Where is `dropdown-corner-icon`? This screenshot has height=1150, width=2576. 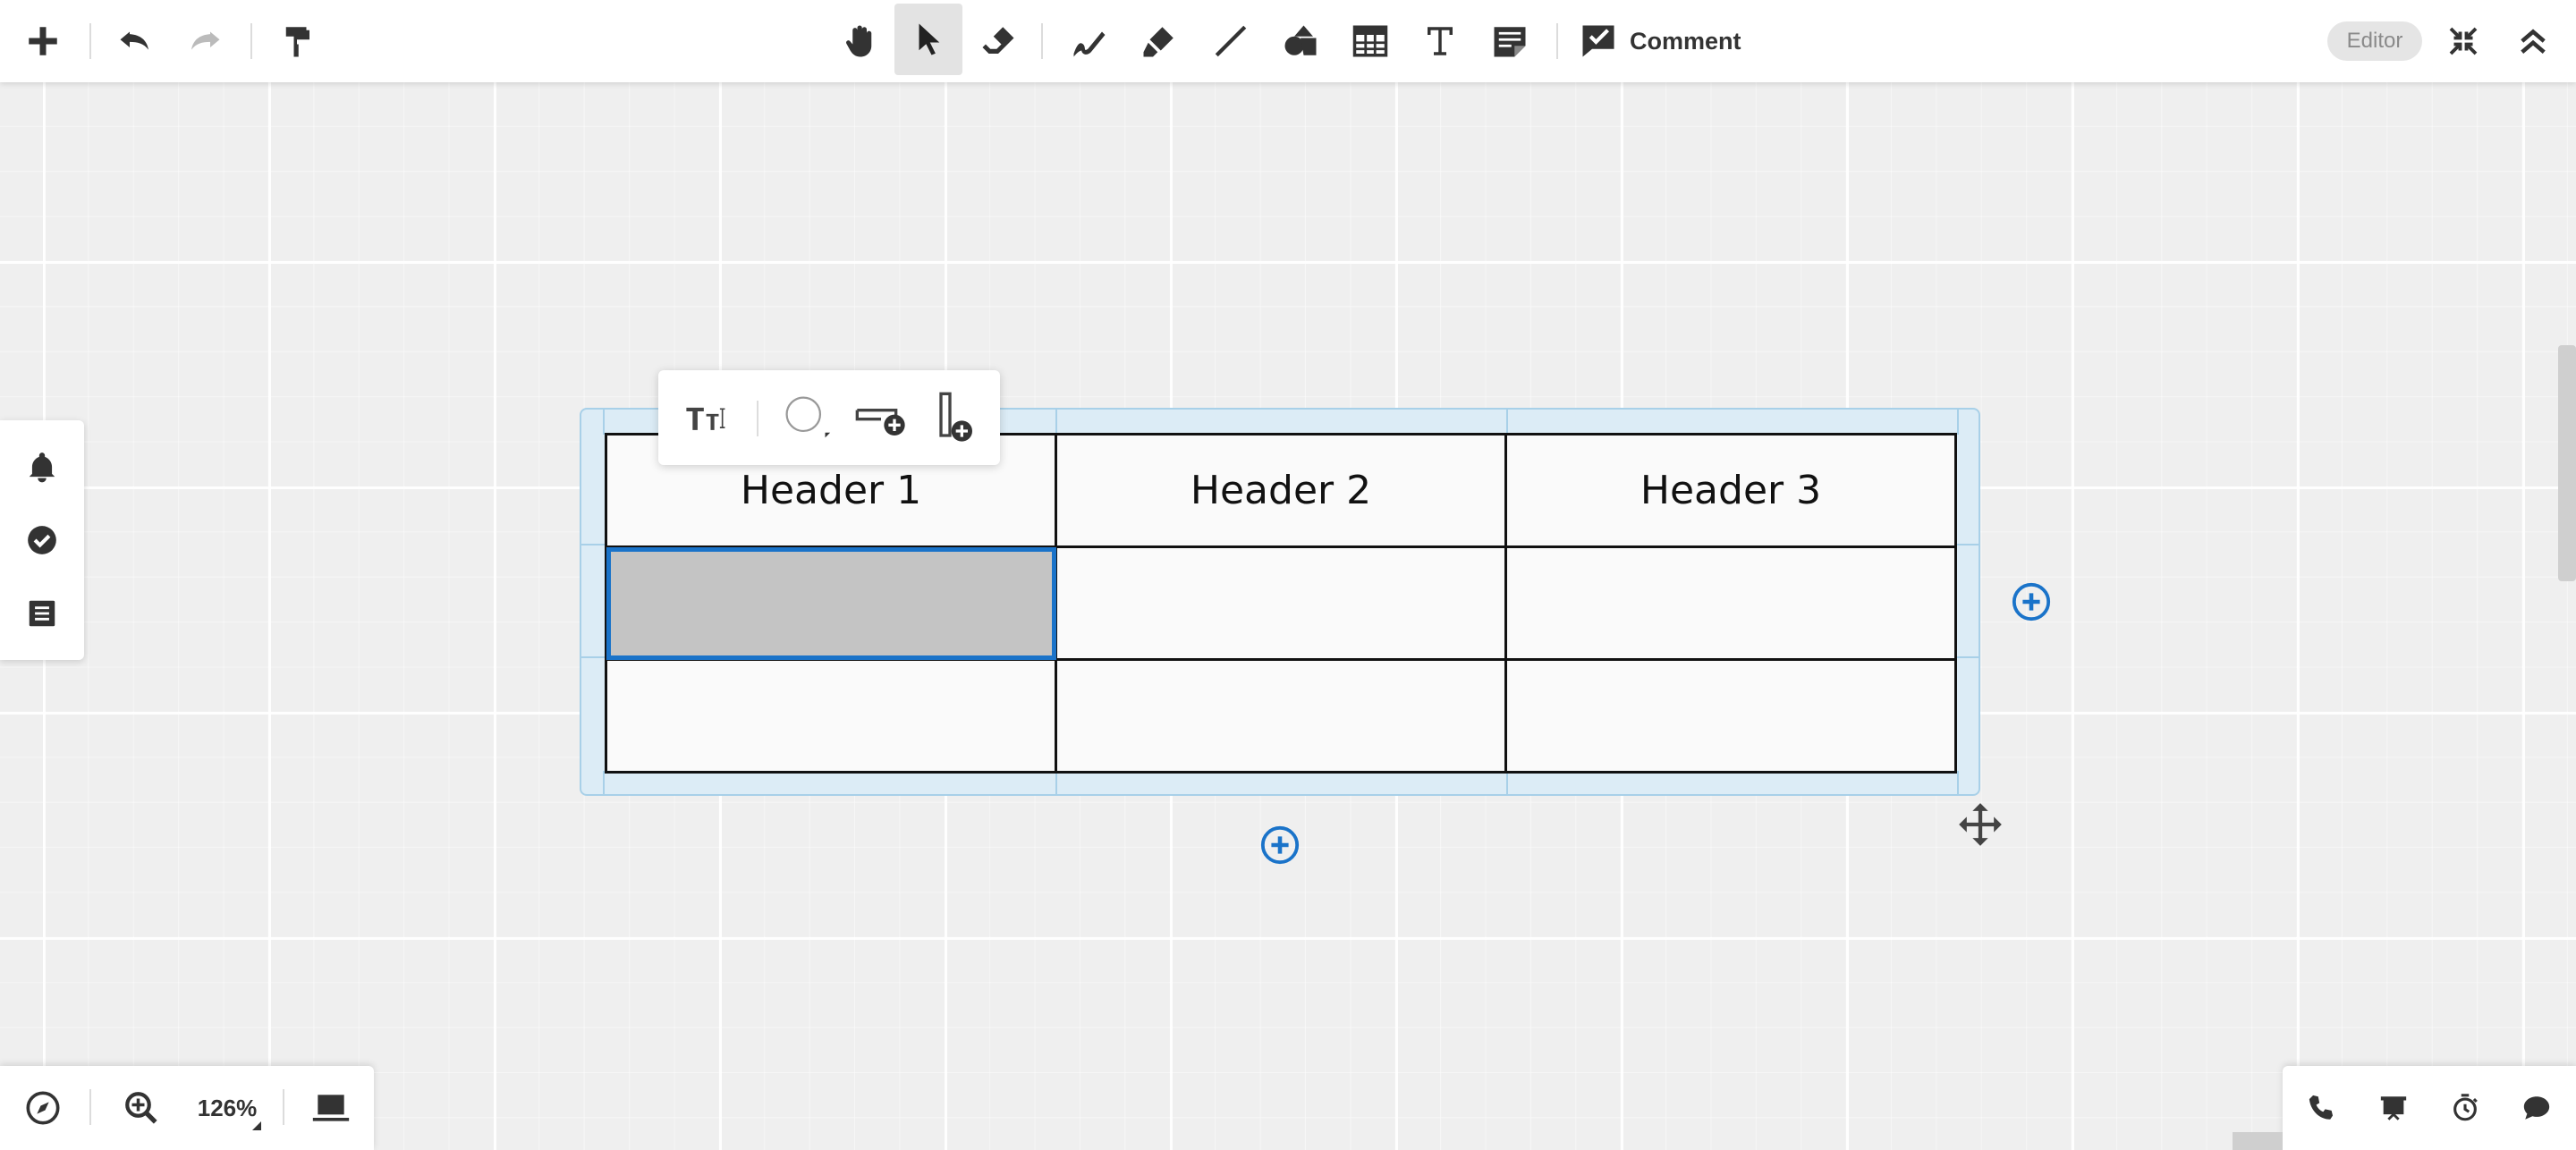 dropdown-corner-icon is located at coordinates (256, 1125).